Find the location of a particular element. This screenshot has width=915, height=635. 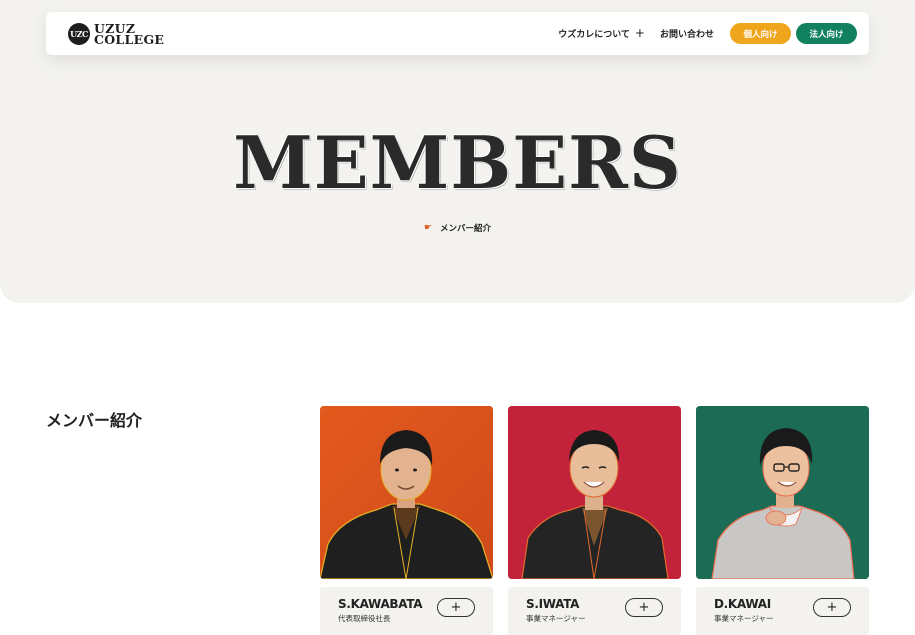

member-card: D.KAWAI 事業マネージャー + is located at coordinates (782, 520).